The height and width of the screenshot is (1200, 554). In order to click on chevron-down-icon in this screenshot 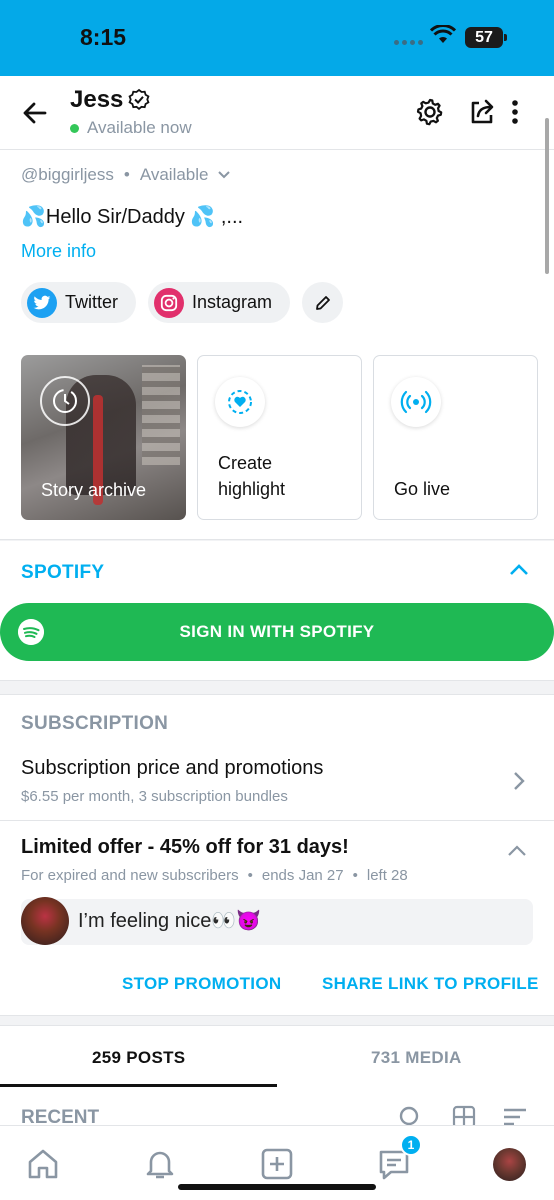, I will do `click(223, 175)`.